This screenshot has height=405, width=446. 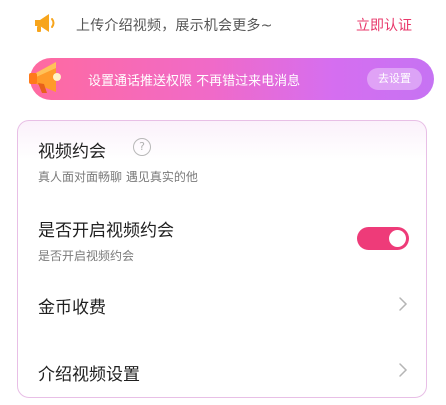 I want to click on notice-bar: 上传介绍视频，展示机会更多~ 立即认证, so click(x=223, y=24).